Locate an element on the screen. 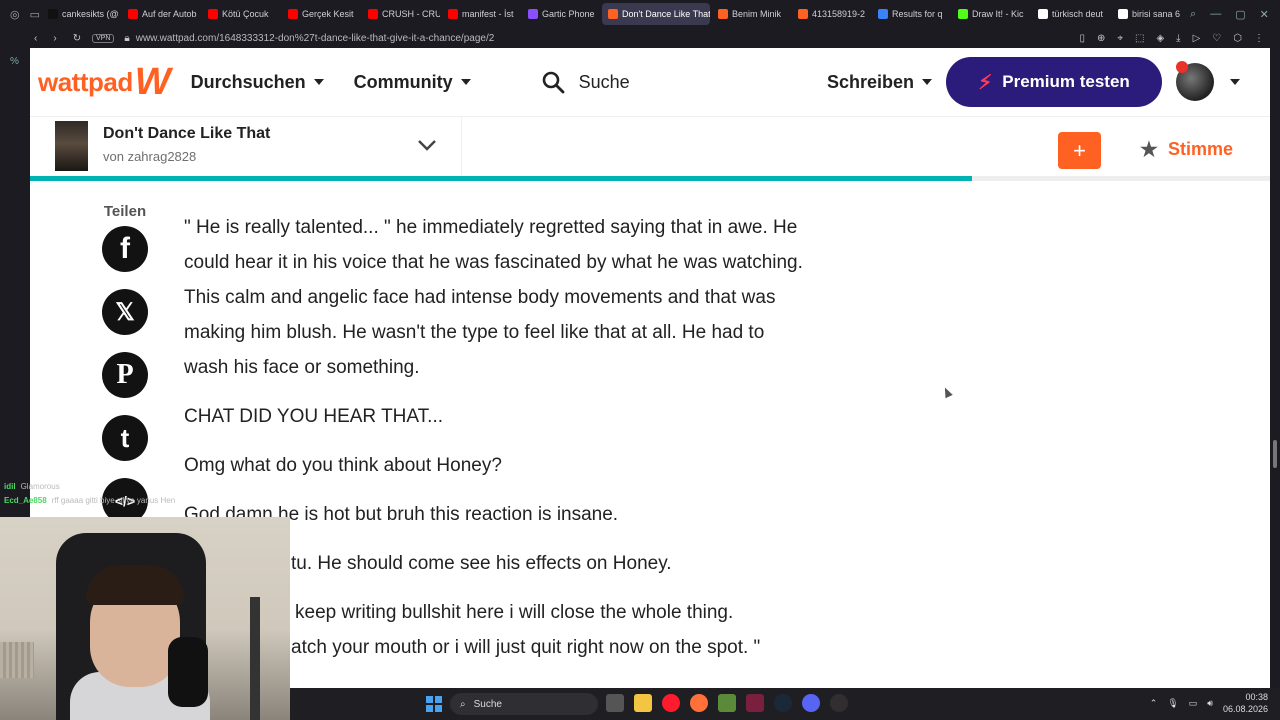 The width and height of the screenshot is (1280, 720). pinterest-icon: P is located at coordinates (125, 375).